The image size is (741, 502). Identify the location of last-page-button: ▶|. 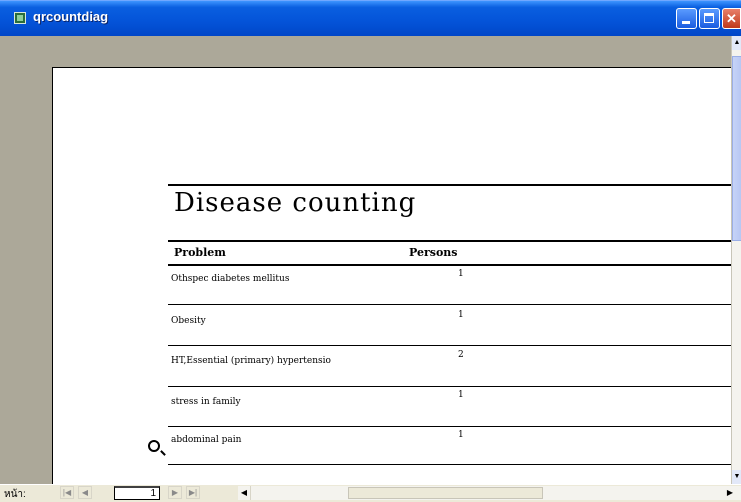
(193, 492).